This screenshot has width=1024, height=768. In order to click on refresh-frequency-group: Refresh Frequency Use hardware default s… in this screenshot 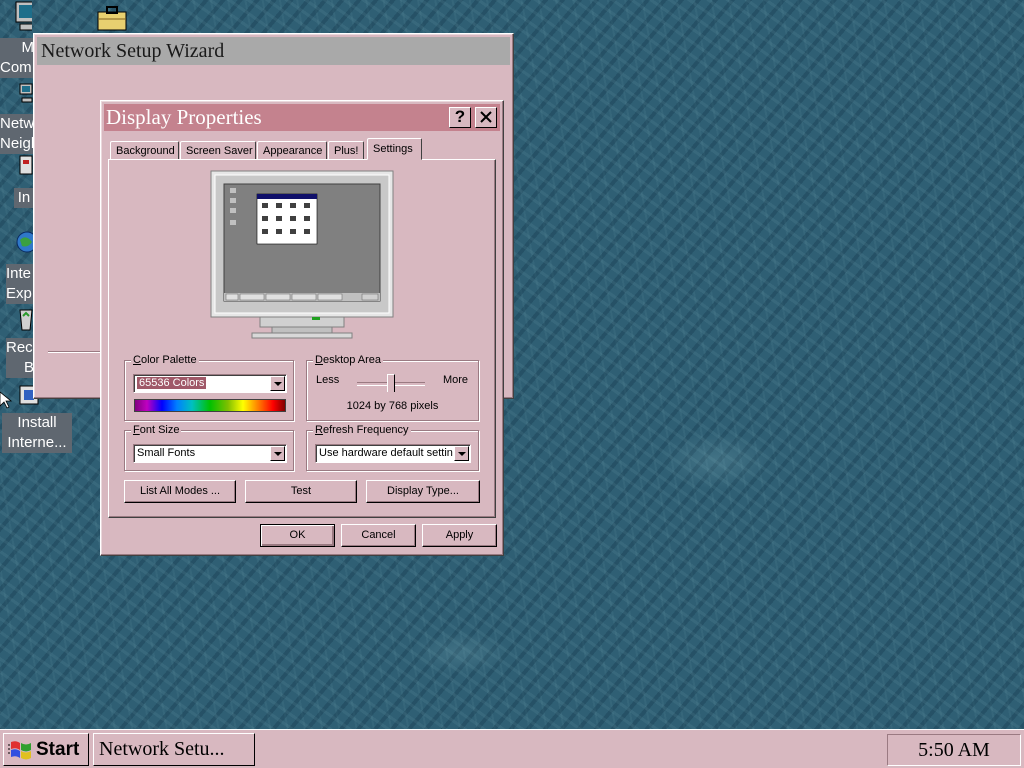, I will do `click(392, 447)`.